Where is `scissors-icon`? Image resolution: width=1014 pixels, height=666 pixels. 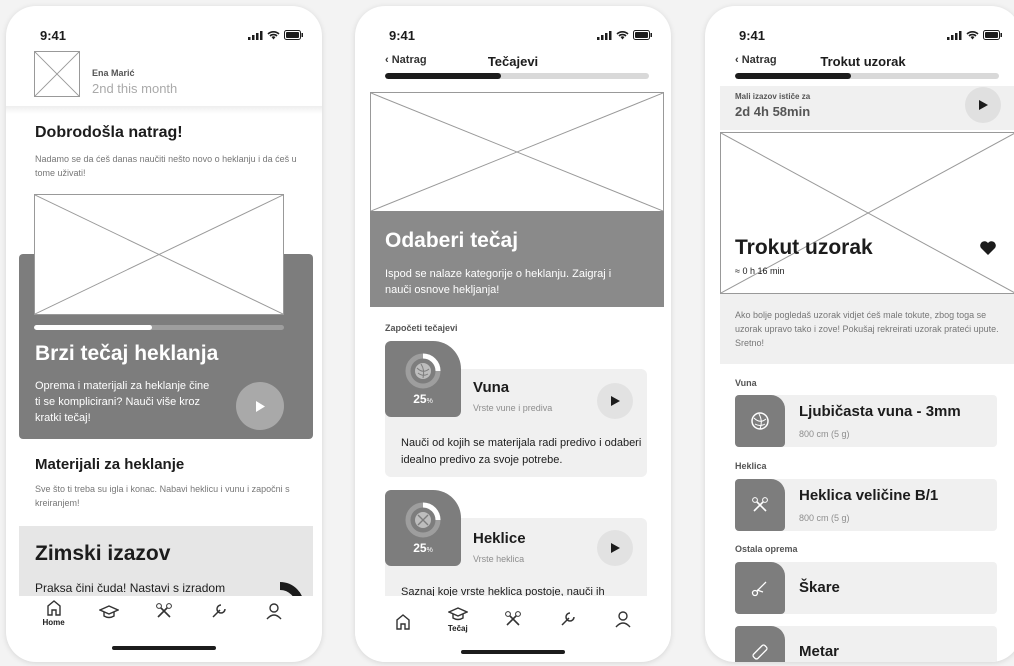 scissors-icon is located at coordinates (759, 589).